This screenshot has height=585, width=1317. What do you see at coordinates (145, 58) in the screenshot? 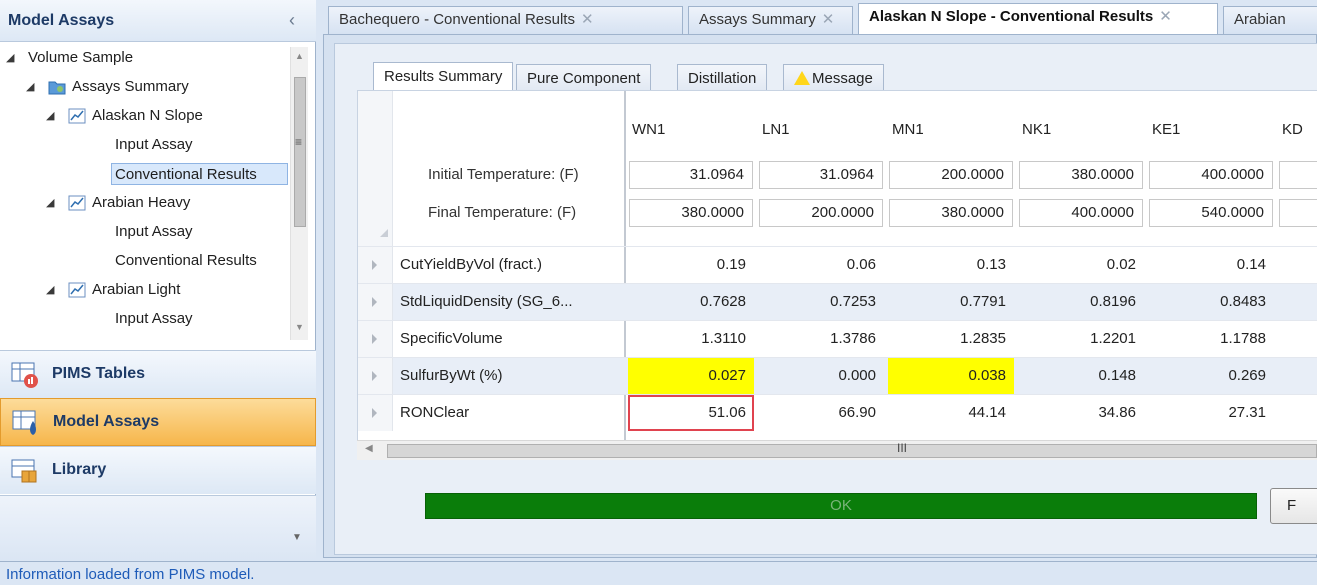
I see `tree-item: ◢ Volume Sample` at bounding box center [145, 58].